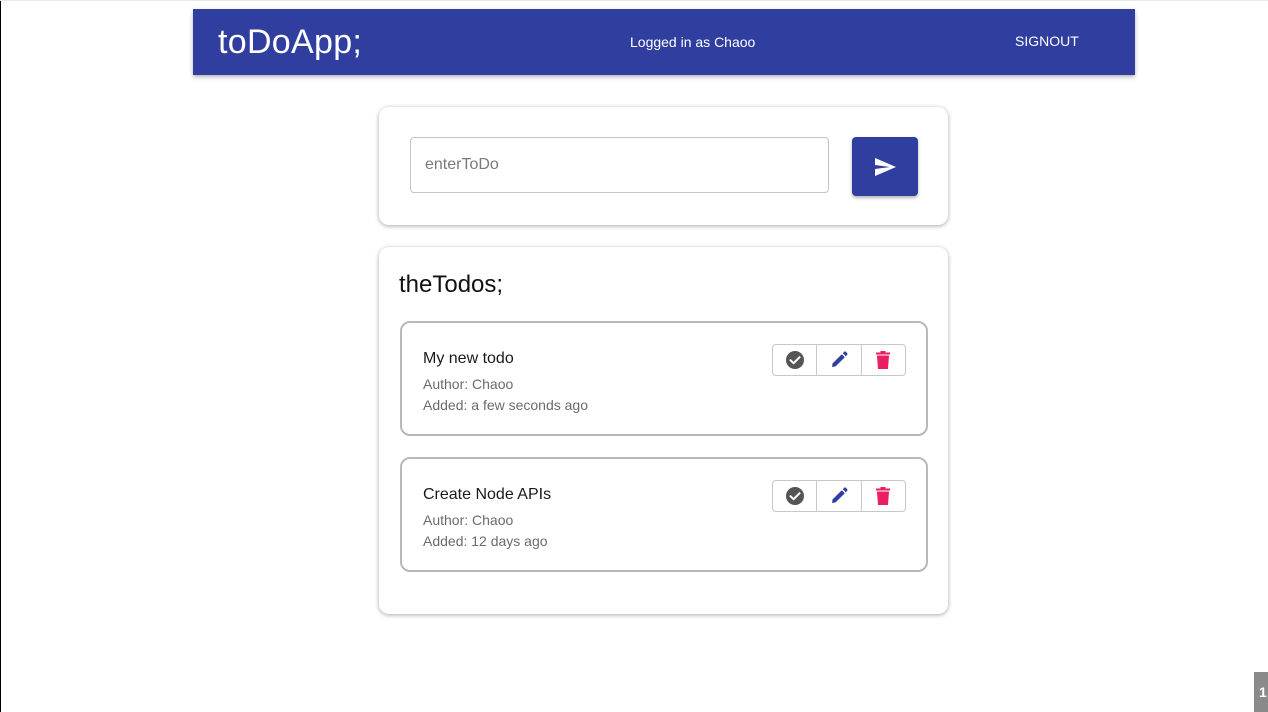  Describe the element at coordinates (485, 541) in the screenshot. I see `todo-added: Added: 12 days ago` at that location.